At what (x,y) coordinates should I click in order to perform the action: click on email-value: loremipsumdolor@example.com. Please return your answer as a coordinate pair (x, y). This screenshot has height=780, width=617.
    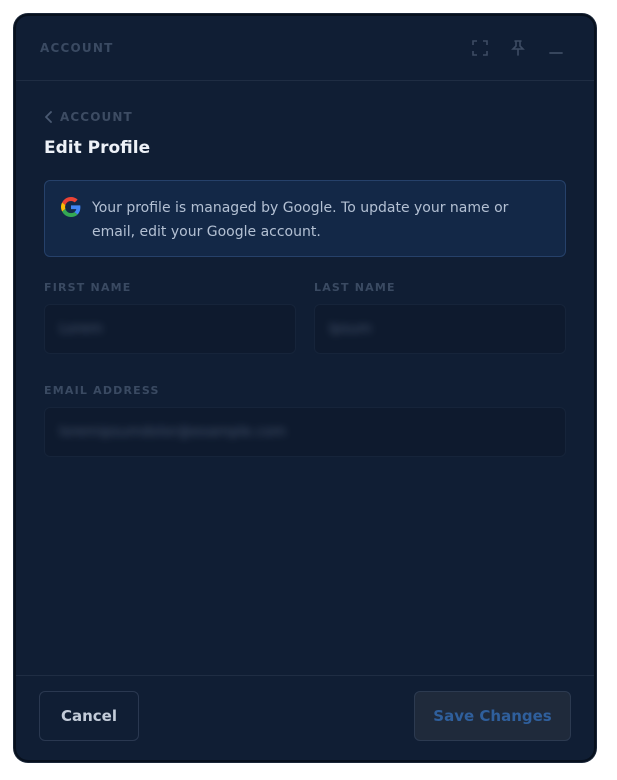
    Looking at the image, I should click on (173, 432).